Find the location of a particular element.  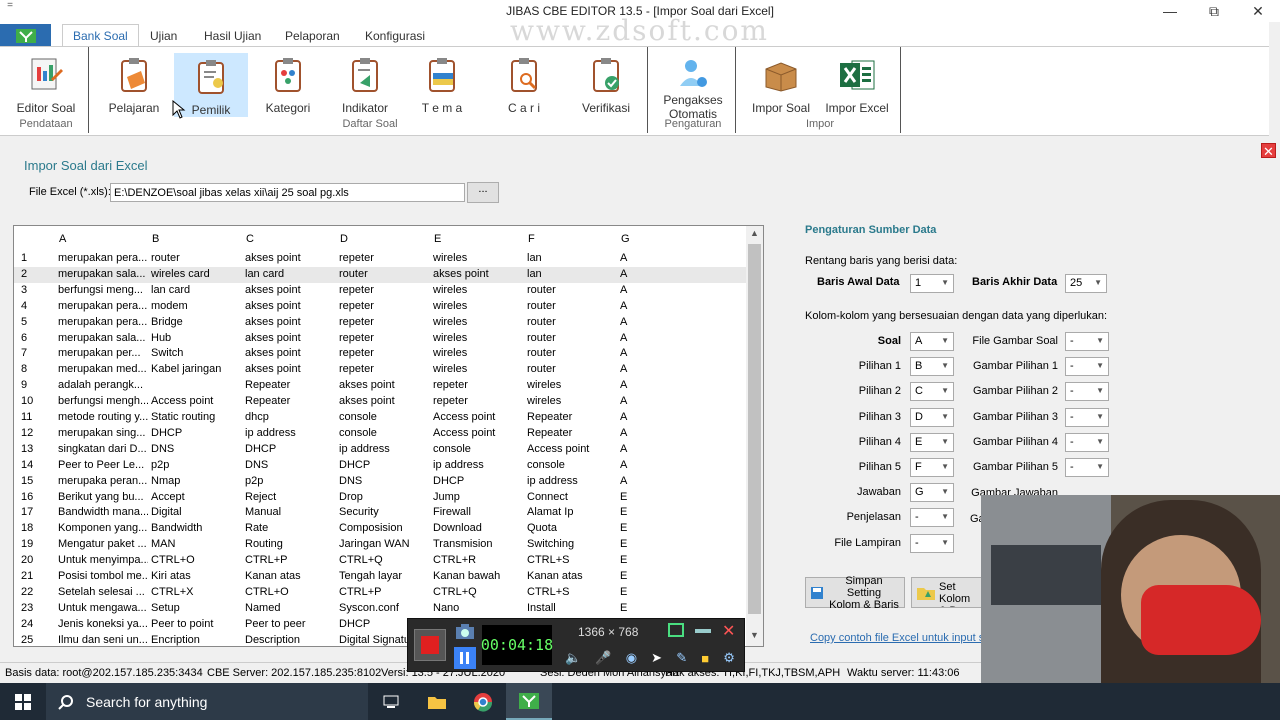

column-header: F is located at coordinates (531, 239).